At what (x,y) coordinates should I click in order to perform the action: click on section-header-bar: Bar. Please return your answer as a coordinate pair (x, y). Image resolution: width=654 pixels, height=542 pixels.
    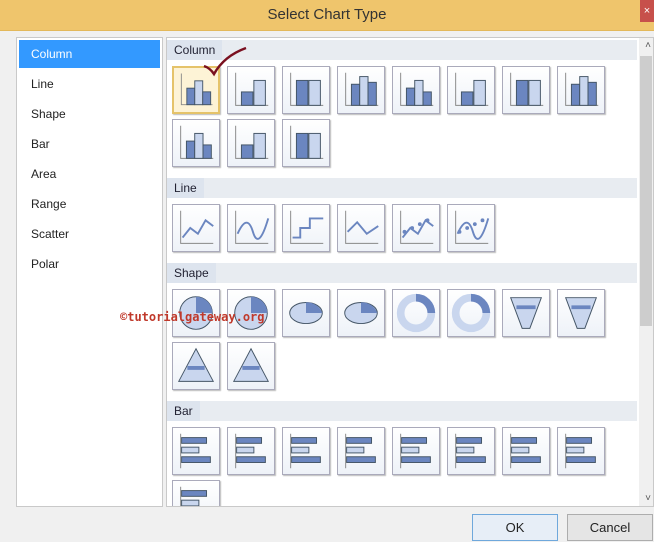
    Looking at the image, I should click on (402, 411).